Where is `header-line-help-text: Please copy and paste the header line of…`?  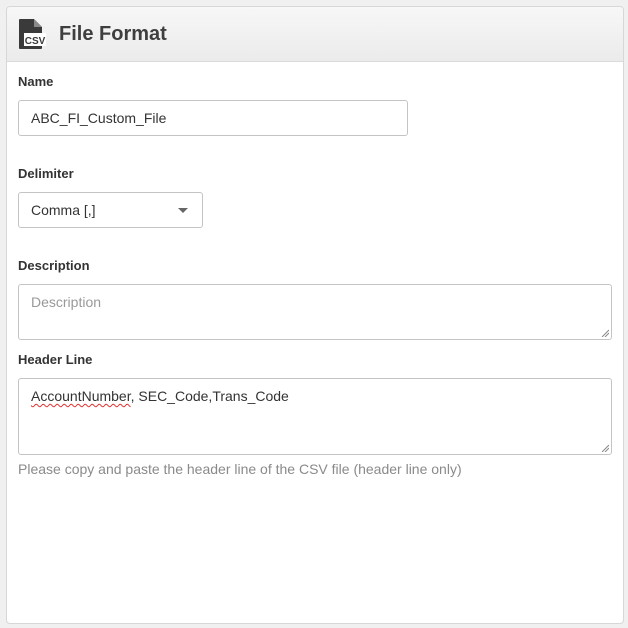 header-line-help-text: Please copy and paste the header line of… is located at coordinates (240, 469).